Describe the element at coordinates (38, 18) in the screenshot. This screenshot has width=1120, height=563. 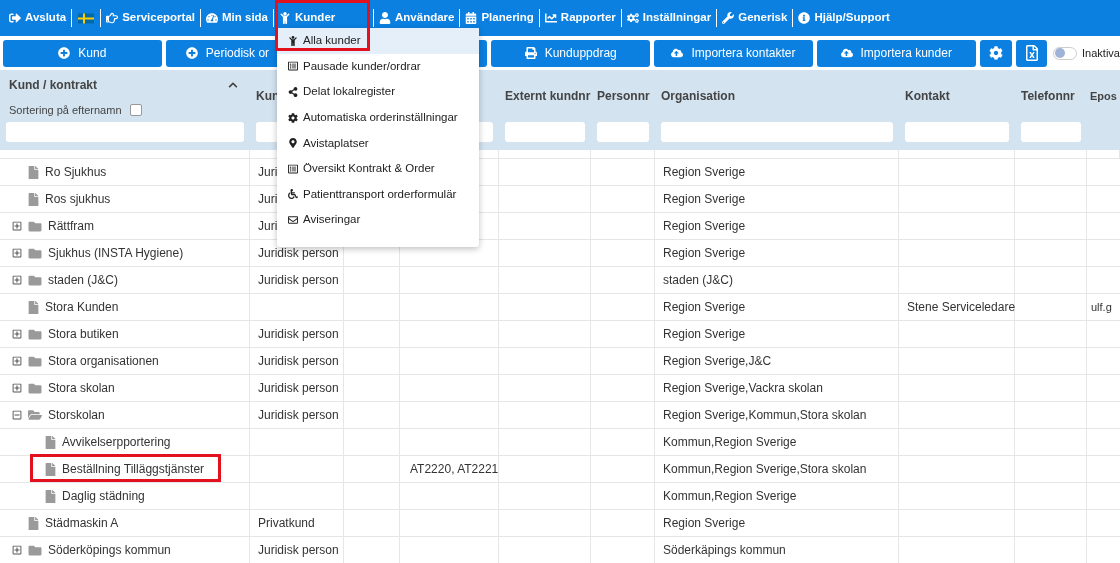
I see `nav-link: Avsluta` at that location.